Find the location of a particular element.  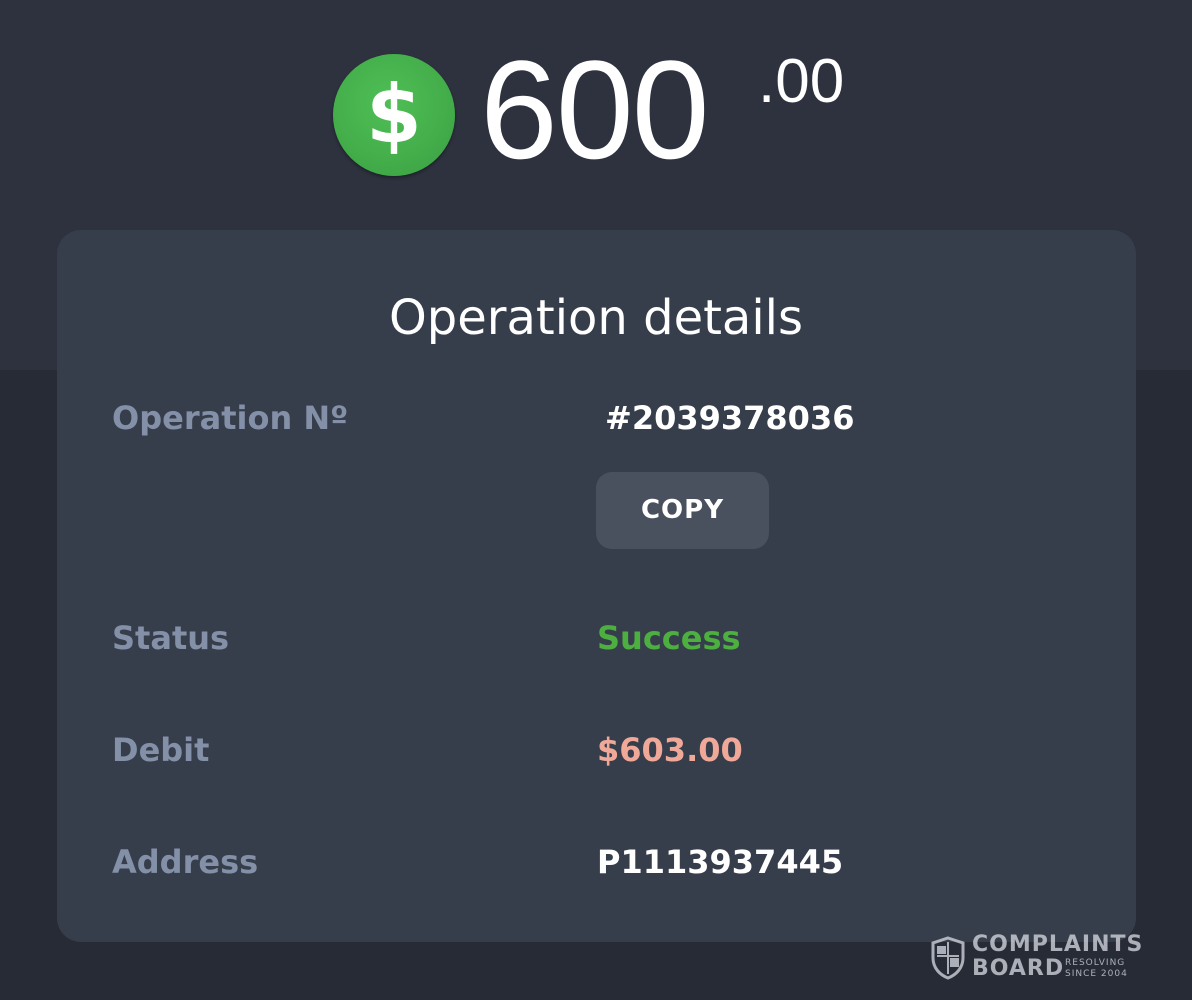

card-title: Operation details is located at coordinates (596, 318).